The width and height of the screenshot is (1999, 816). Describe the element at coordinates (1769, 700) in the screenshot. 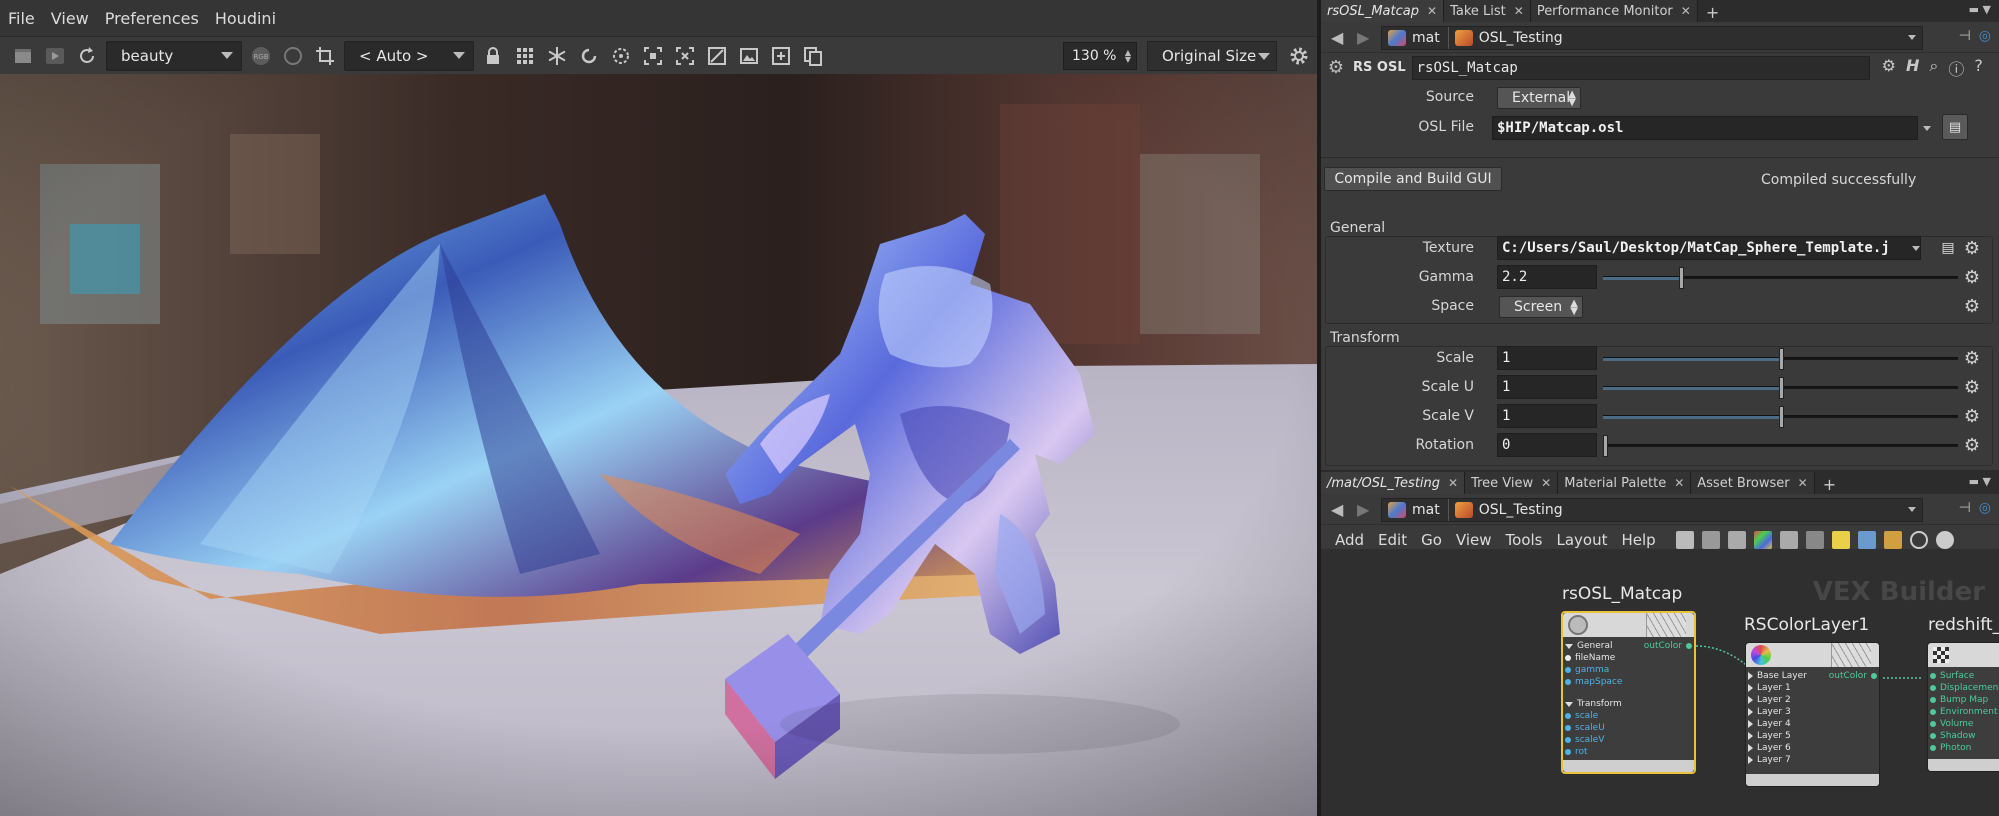

I see `port-layer-2: Layer 2` at that location.